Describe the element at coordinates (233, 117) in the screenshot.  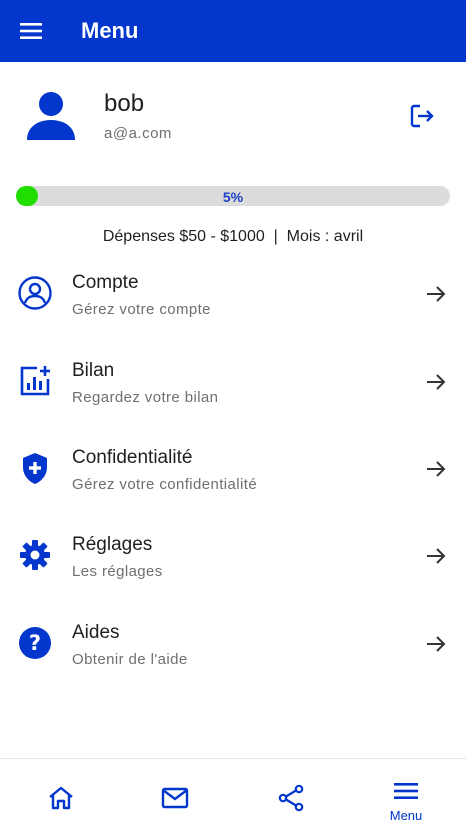
I see `profile-header: bob a@a.com` at that location.